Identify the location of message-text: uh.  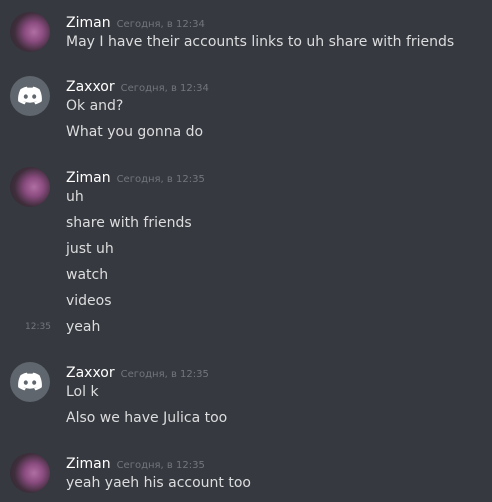
(75, 197).